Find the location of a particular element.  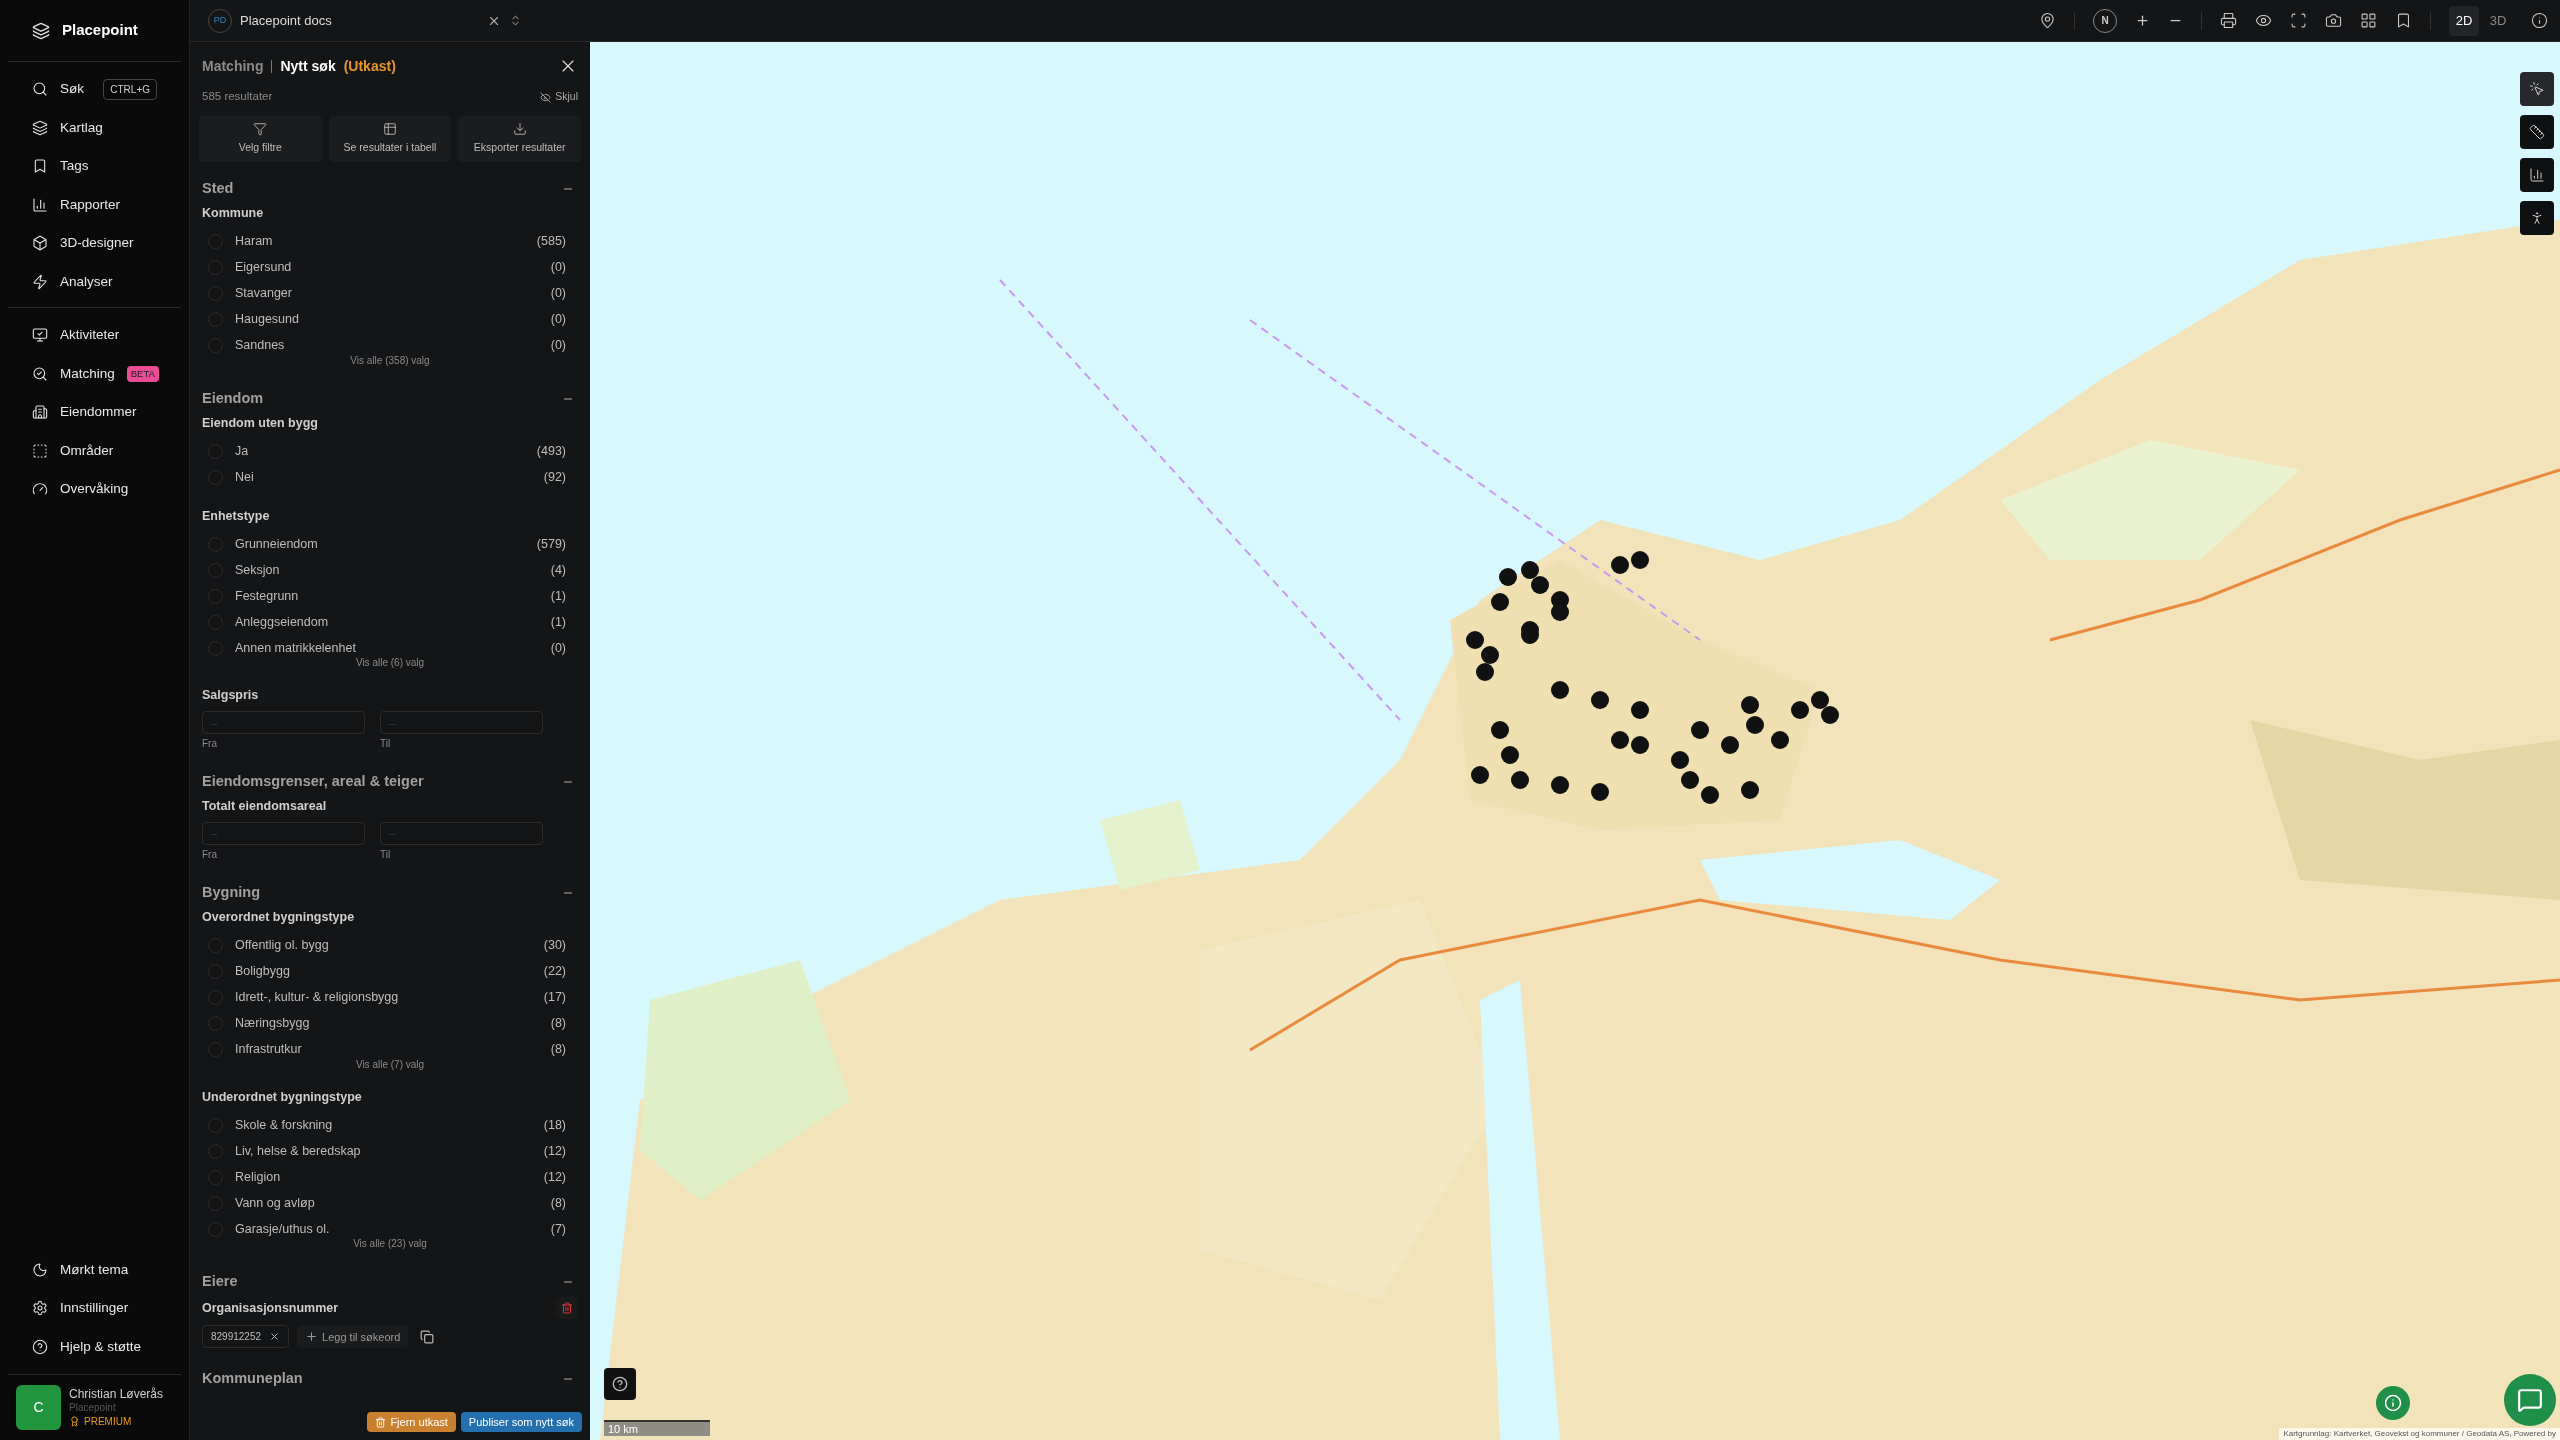

eye-off-icon is located at coordinates (546, 97).